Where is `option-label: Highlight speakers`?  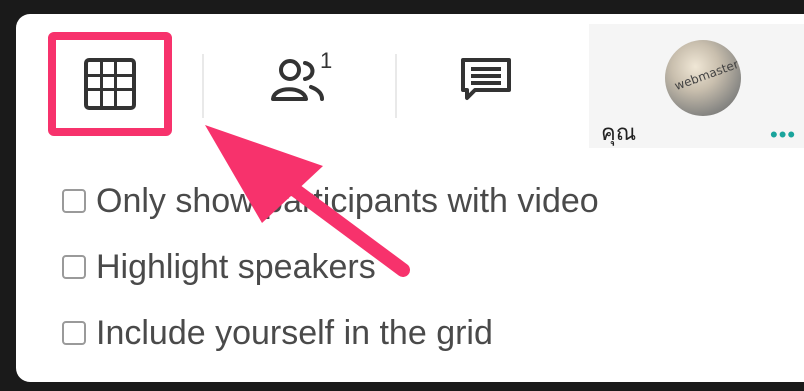
option-label: Highlight speakers is located at coordinates (236, 266).